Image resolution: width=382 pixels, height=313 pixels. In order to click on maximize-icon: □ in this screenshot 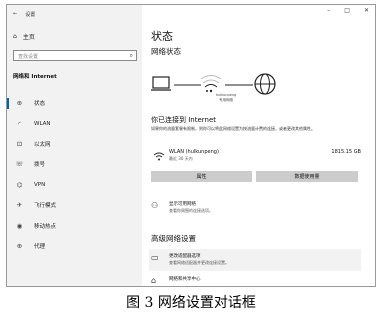, I will do `click(347, 10)`.